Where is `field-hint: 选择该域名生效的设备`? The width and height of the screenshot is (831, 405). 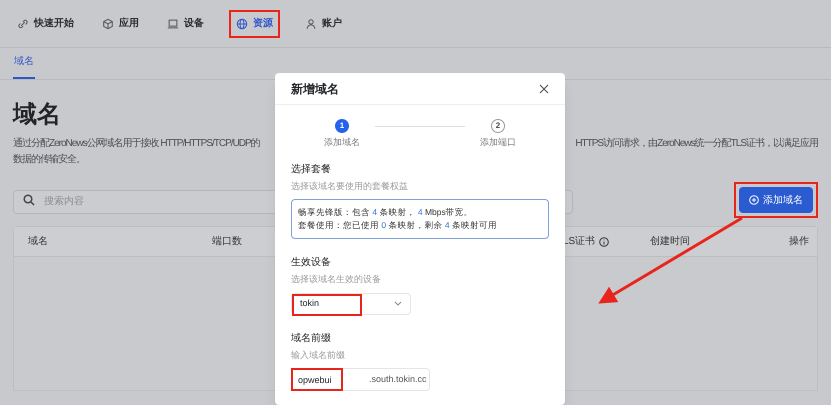
field-hint: 选择该域名生效的设备 is located at coordinates (336, 279).